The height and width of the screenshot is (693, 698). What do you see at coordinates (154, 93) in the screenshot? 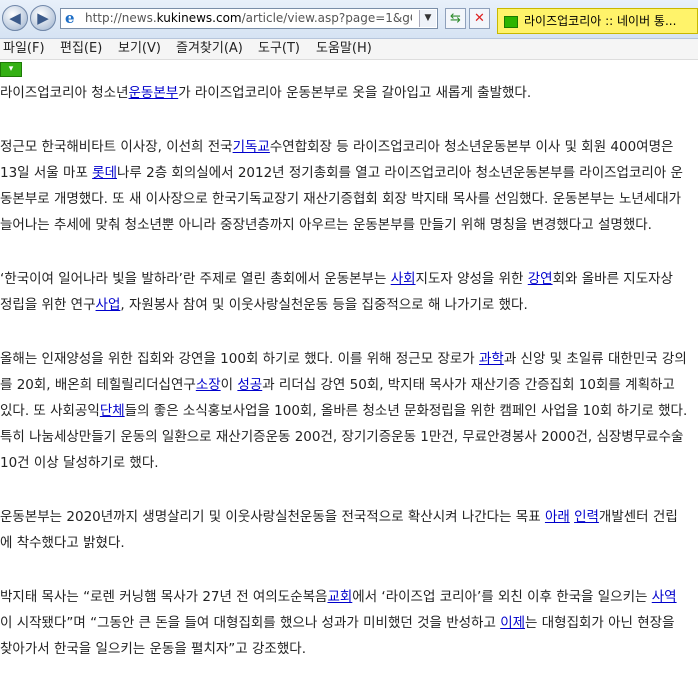
I see `keyword-link: 운동본부` at bounding box center [154, 93].